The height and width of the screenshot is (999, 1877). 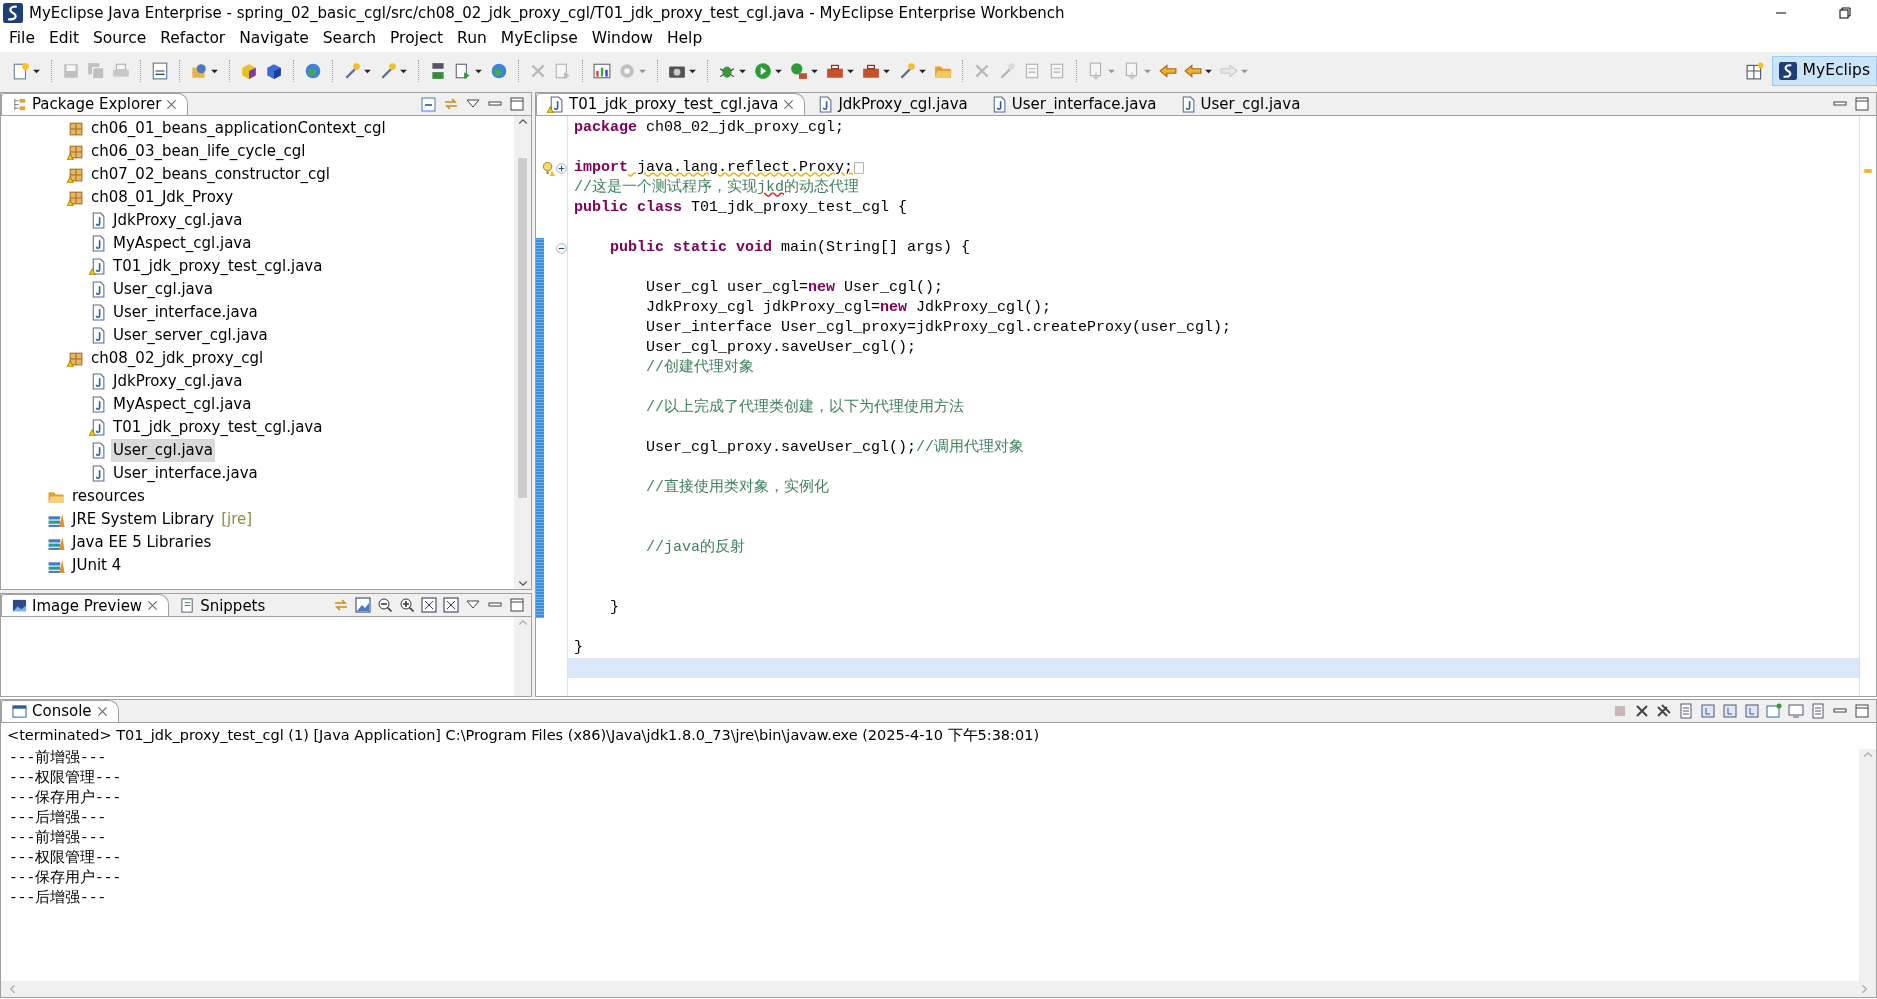 I want to click on collapse-icon, so click(x=561, y=248).